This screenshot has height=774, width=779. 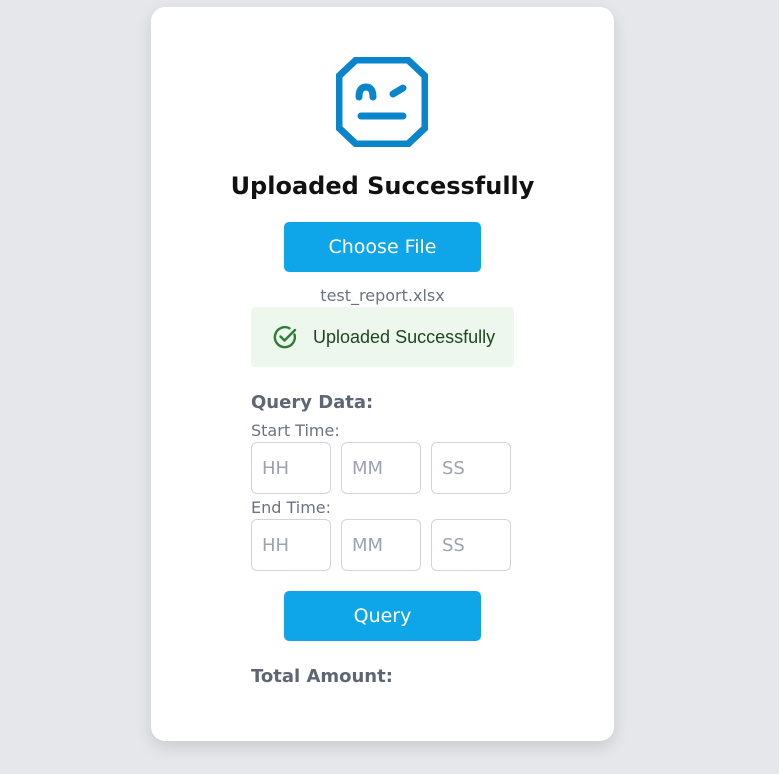 What do you see at coordinates (382, 186) in the screenshot?
I see `page-title: Uploaded Successfully` at bounding box center [382, 186].